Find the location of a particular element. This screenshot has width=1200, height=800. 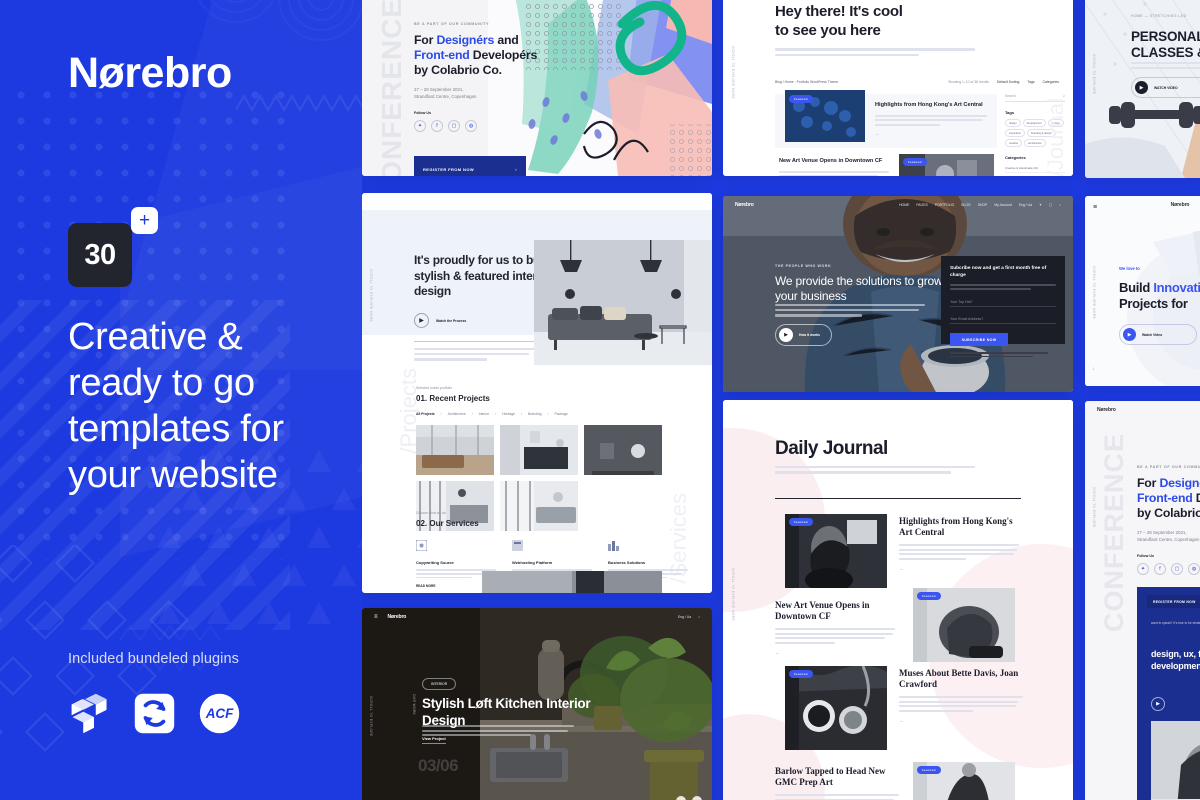

tag-chip: design is located at coordinates (1013, 123).